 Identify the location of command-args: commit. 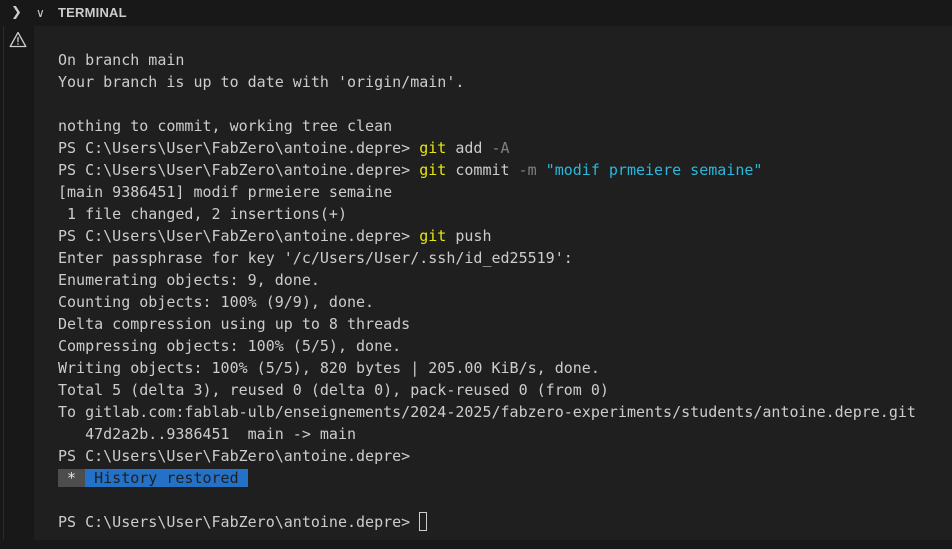
(482, 170).